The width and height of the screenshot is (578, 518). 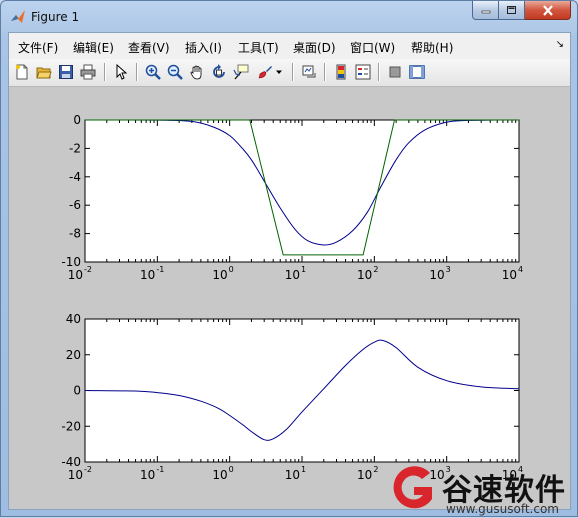 I want to click on brush-icon, so click(x=265, y=72).